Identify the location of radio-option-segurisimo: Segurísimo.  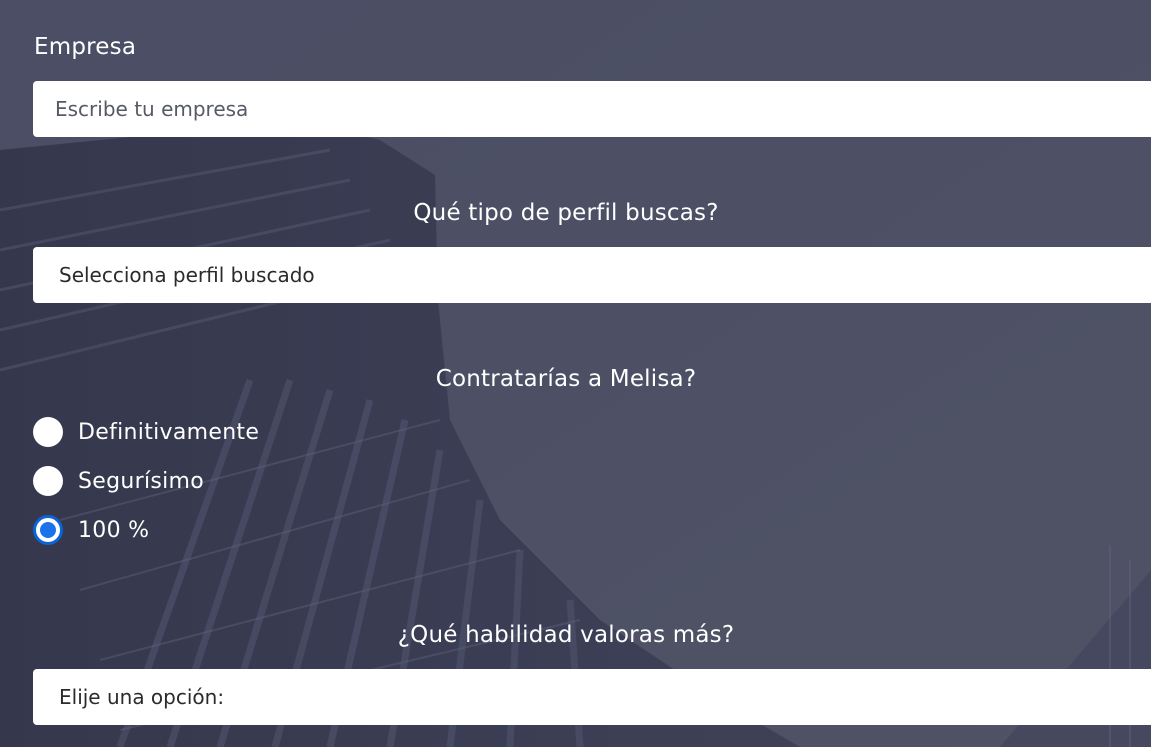
(118, 481).